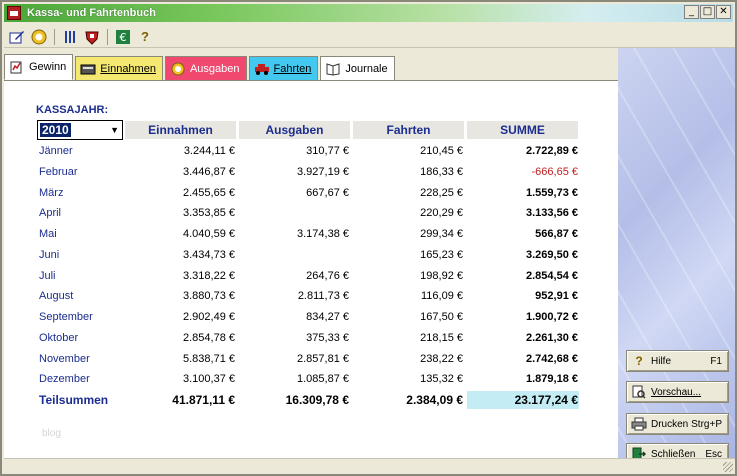 This screenshot has height=476, width=737. I want to click on tab-fahrten: Fahrten, so click(283, 68).